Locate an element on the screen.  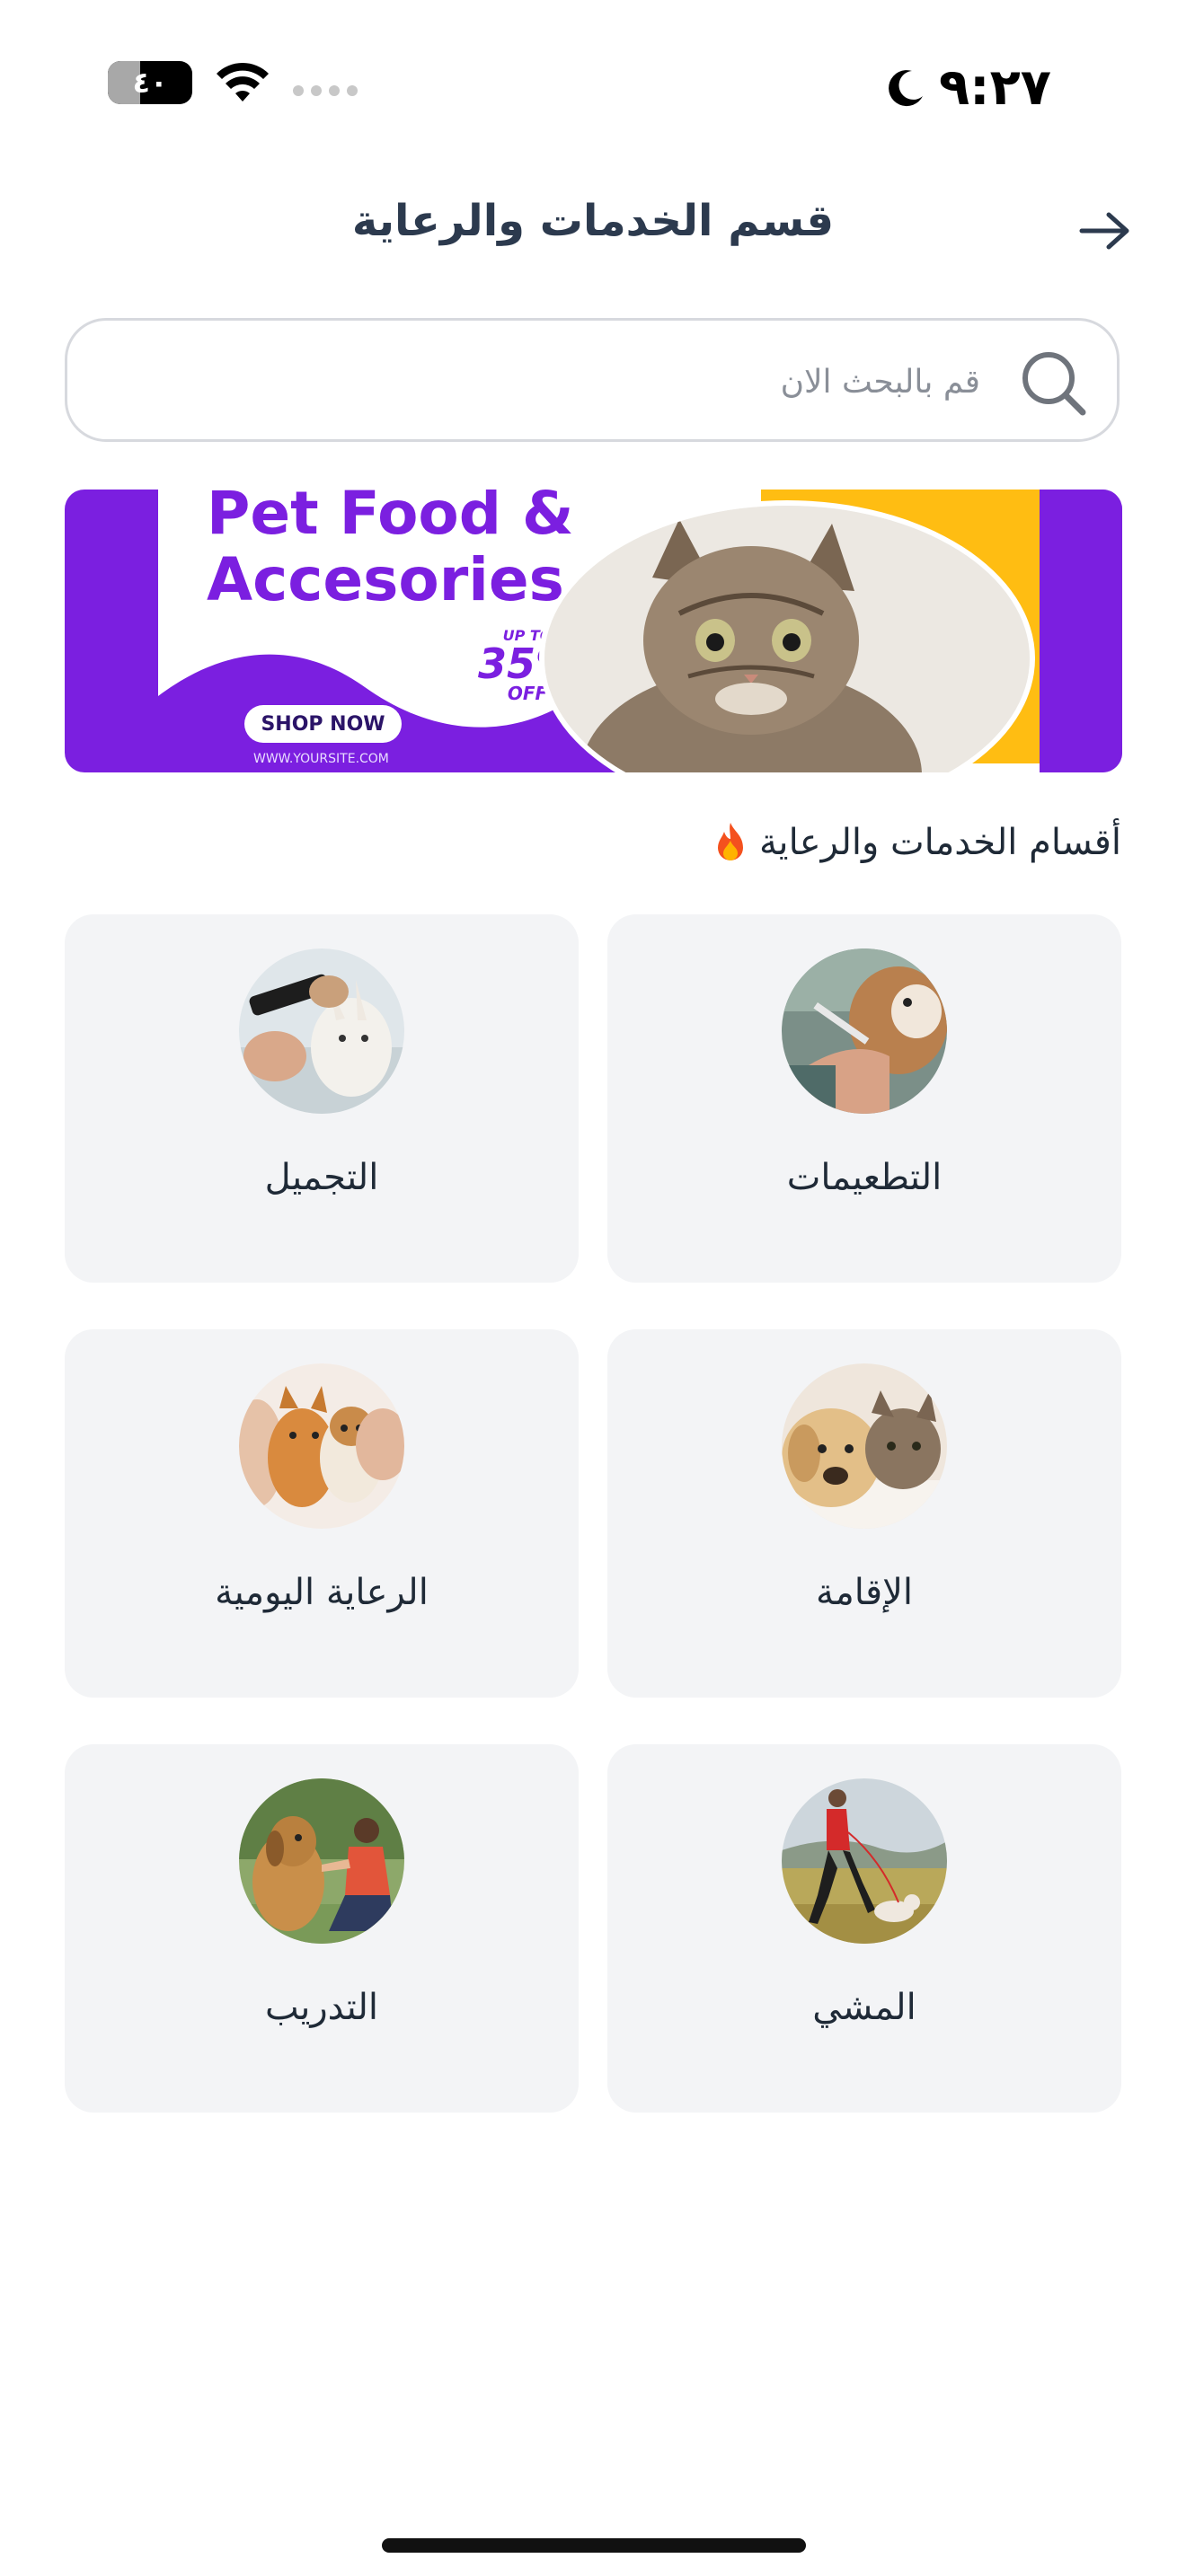
banner-site: WWW.YOURSITE.COM is located at coordinates (321, 759).